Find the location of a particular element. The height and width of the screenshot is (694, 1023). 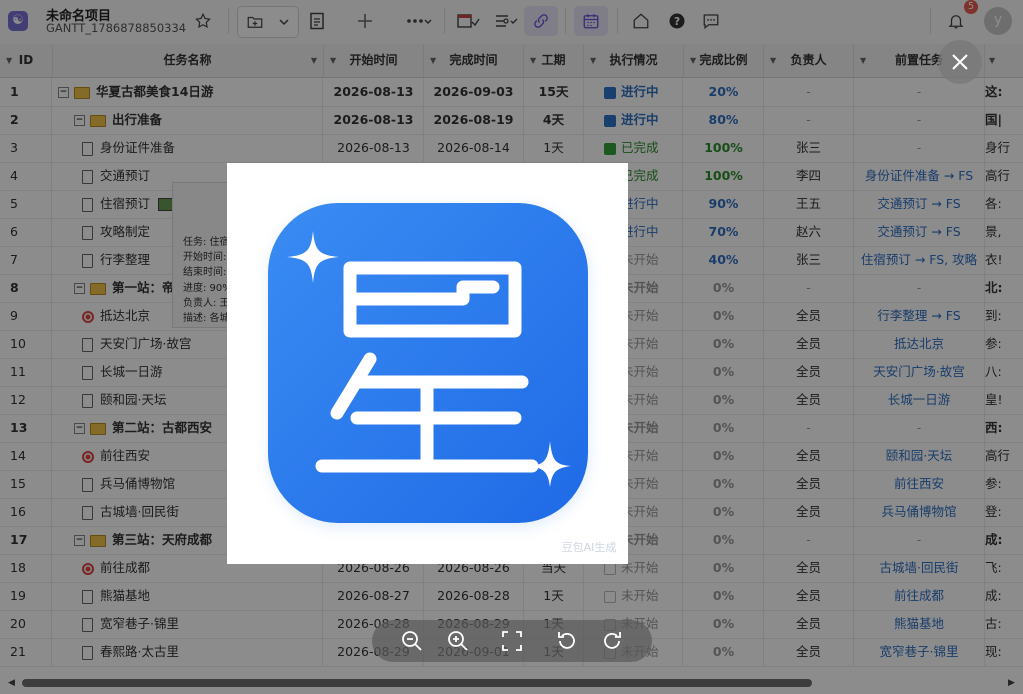

image-toolbar is located at coordinates (512, 641).